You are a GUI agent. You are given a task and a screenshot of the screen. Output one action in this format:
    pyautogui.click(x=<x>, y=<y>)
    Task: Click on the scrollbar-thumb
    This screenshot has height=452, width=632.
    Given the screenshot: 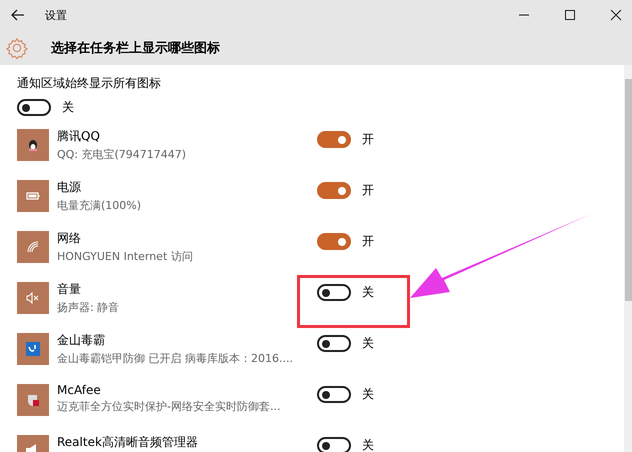 What is the action you would take?
    pyautogui.click(x=628, y=190)
    